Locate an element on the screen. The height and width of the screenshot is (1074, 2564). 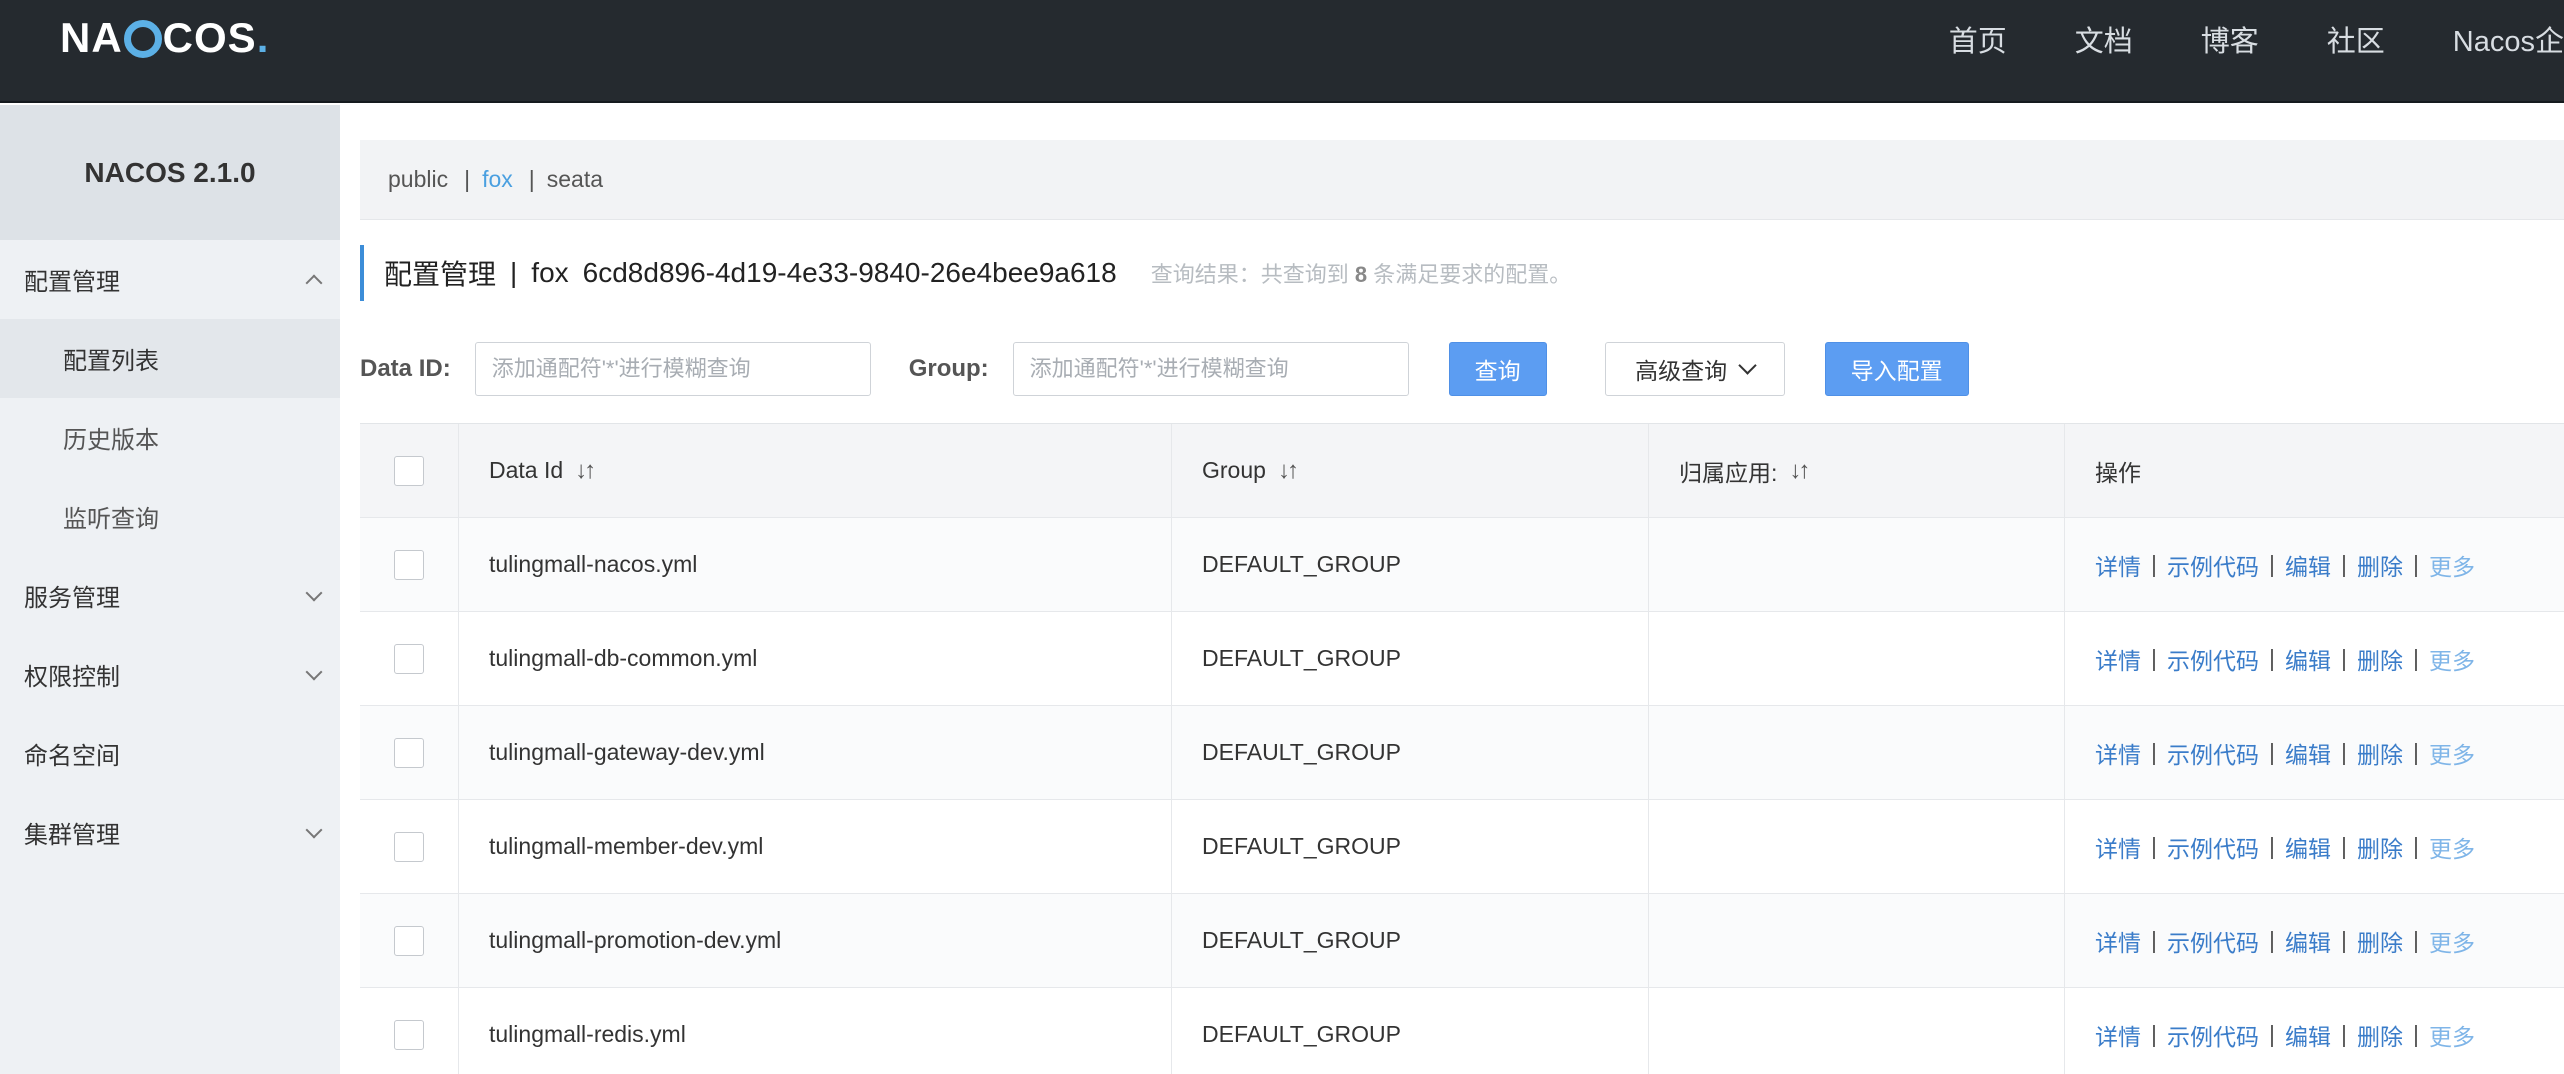
group-label: Group: is located at coordinates (948, 368).